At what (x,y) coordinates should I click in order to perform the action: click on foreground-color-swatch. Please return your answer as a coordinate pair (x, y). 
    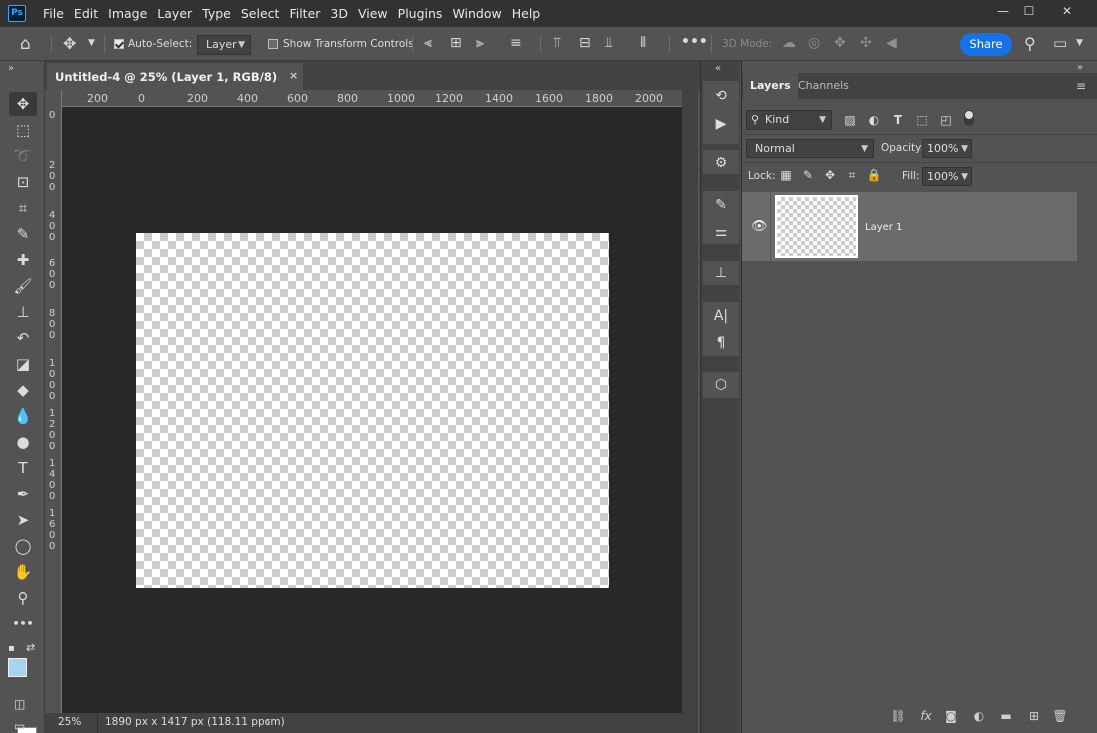
    Looking at the image, I should click on (17, 667).